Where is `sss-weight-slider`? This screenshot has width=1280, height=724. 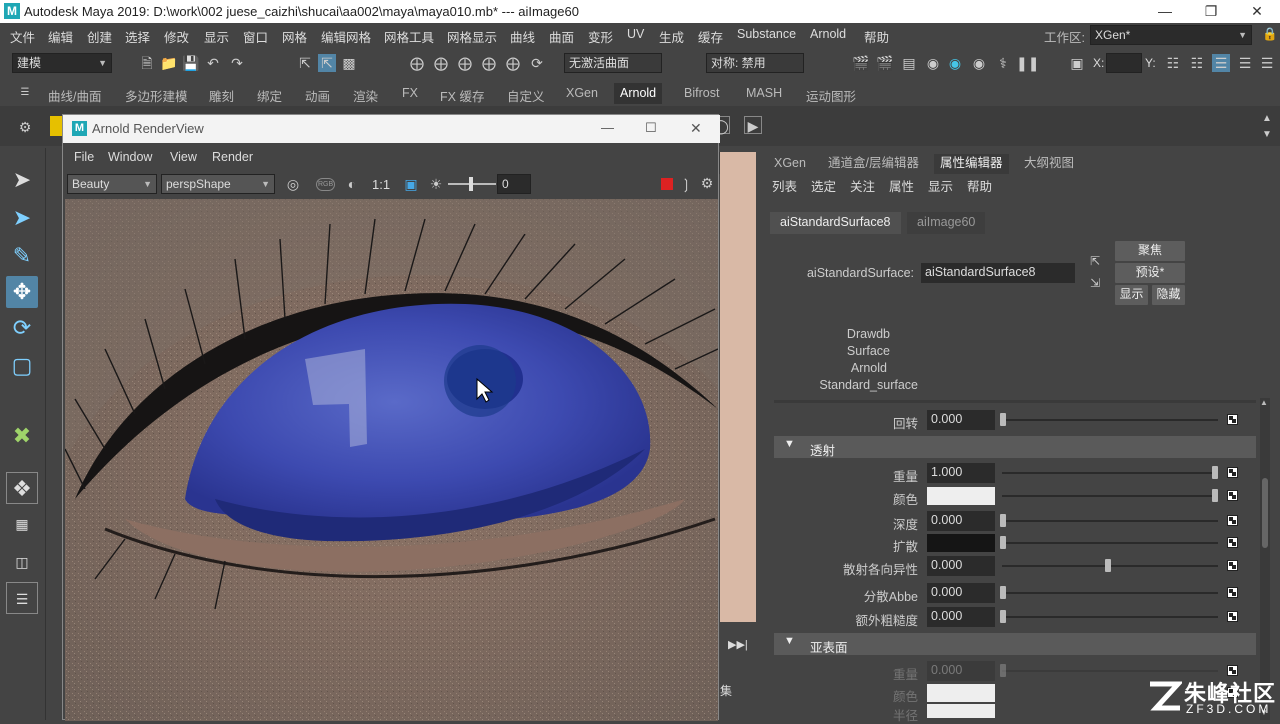
sss-weight-slider is located at coordinates (1110, 671).